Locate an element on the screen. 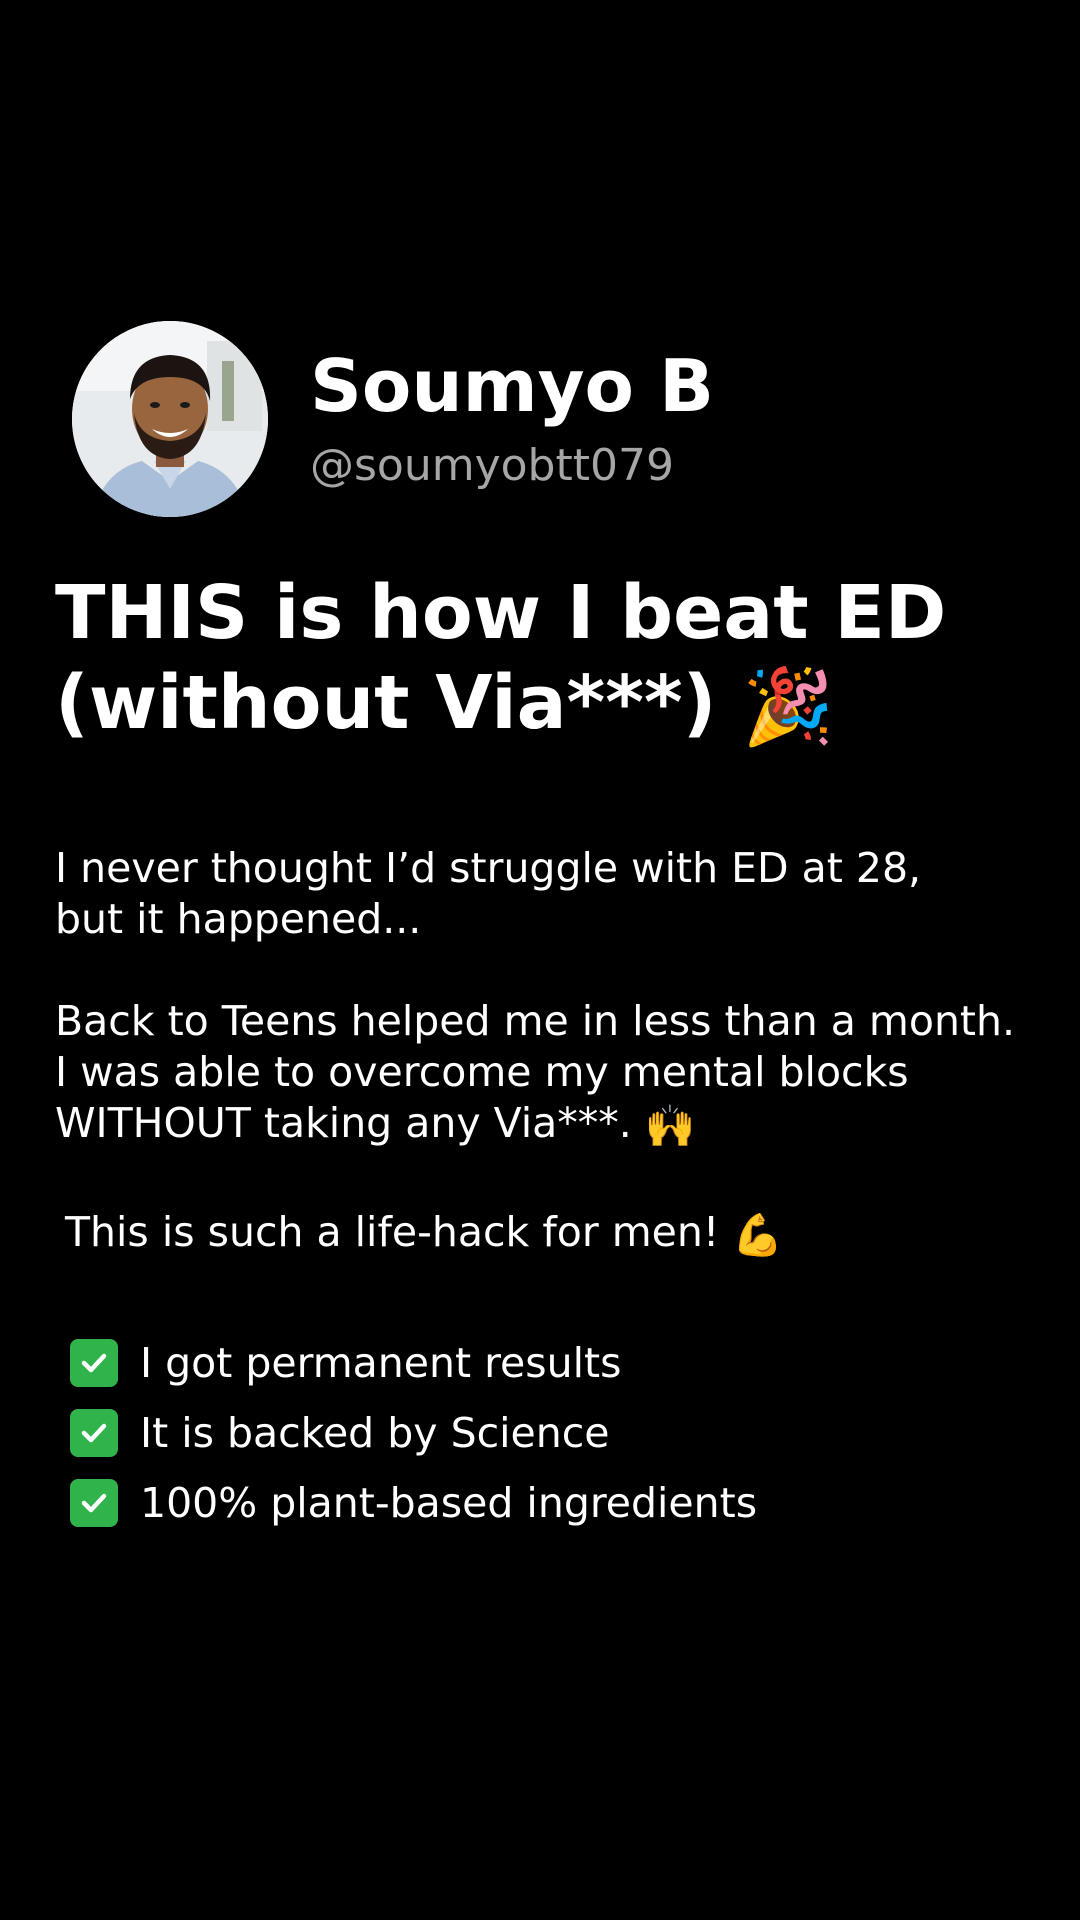  checklist-item-text: 100% plant-based ingredients is located at coordinates (449, 1503).